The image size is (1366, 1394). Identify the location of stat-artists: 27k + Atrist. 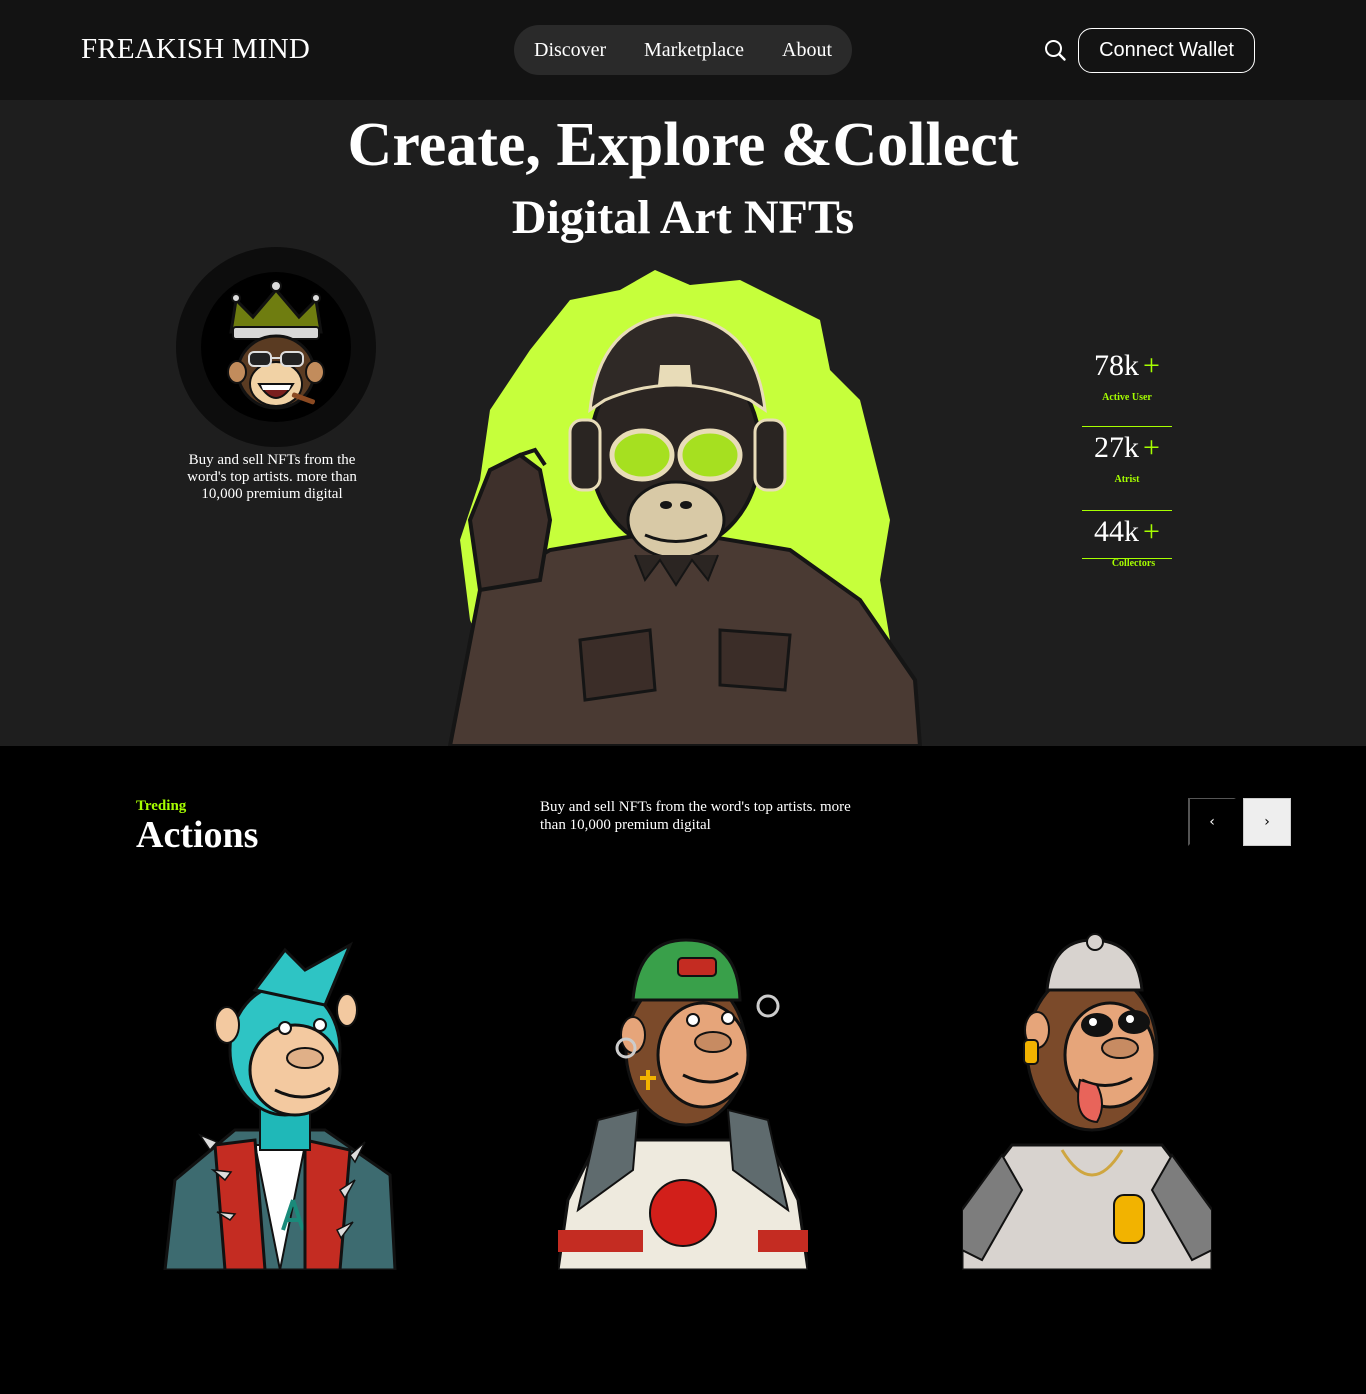
(1127, 469).